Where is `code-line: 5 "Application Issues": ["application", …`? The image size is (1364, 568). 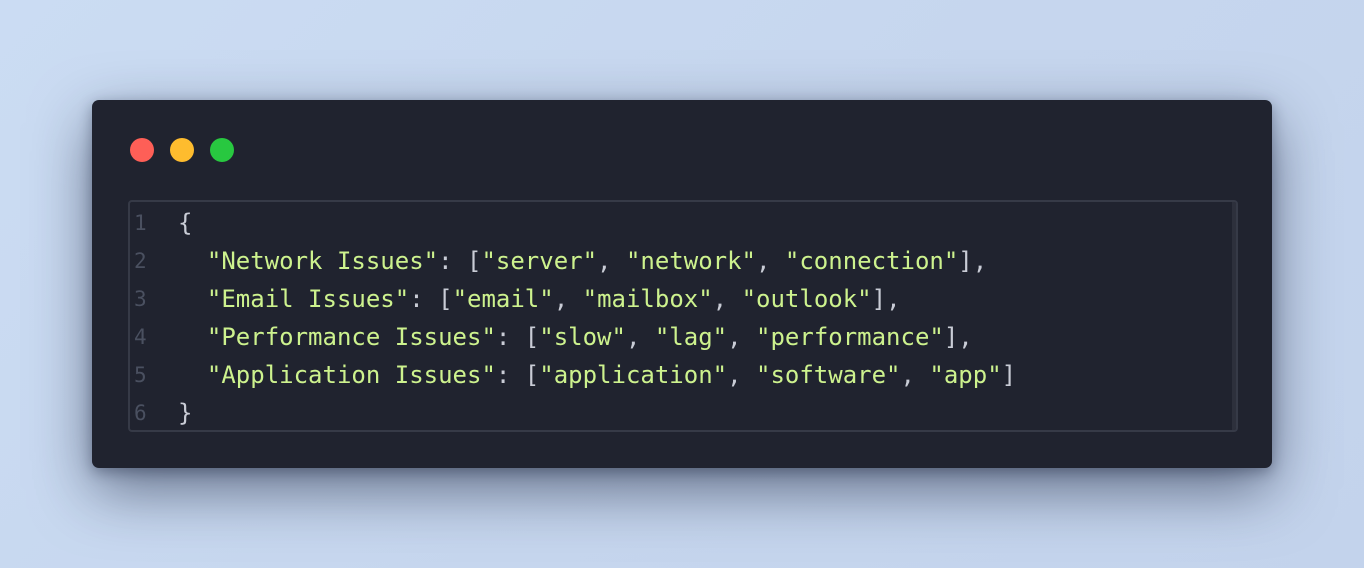
code-line: 5 "Application Issues": ["application", … is located at coordinates (573, 375).